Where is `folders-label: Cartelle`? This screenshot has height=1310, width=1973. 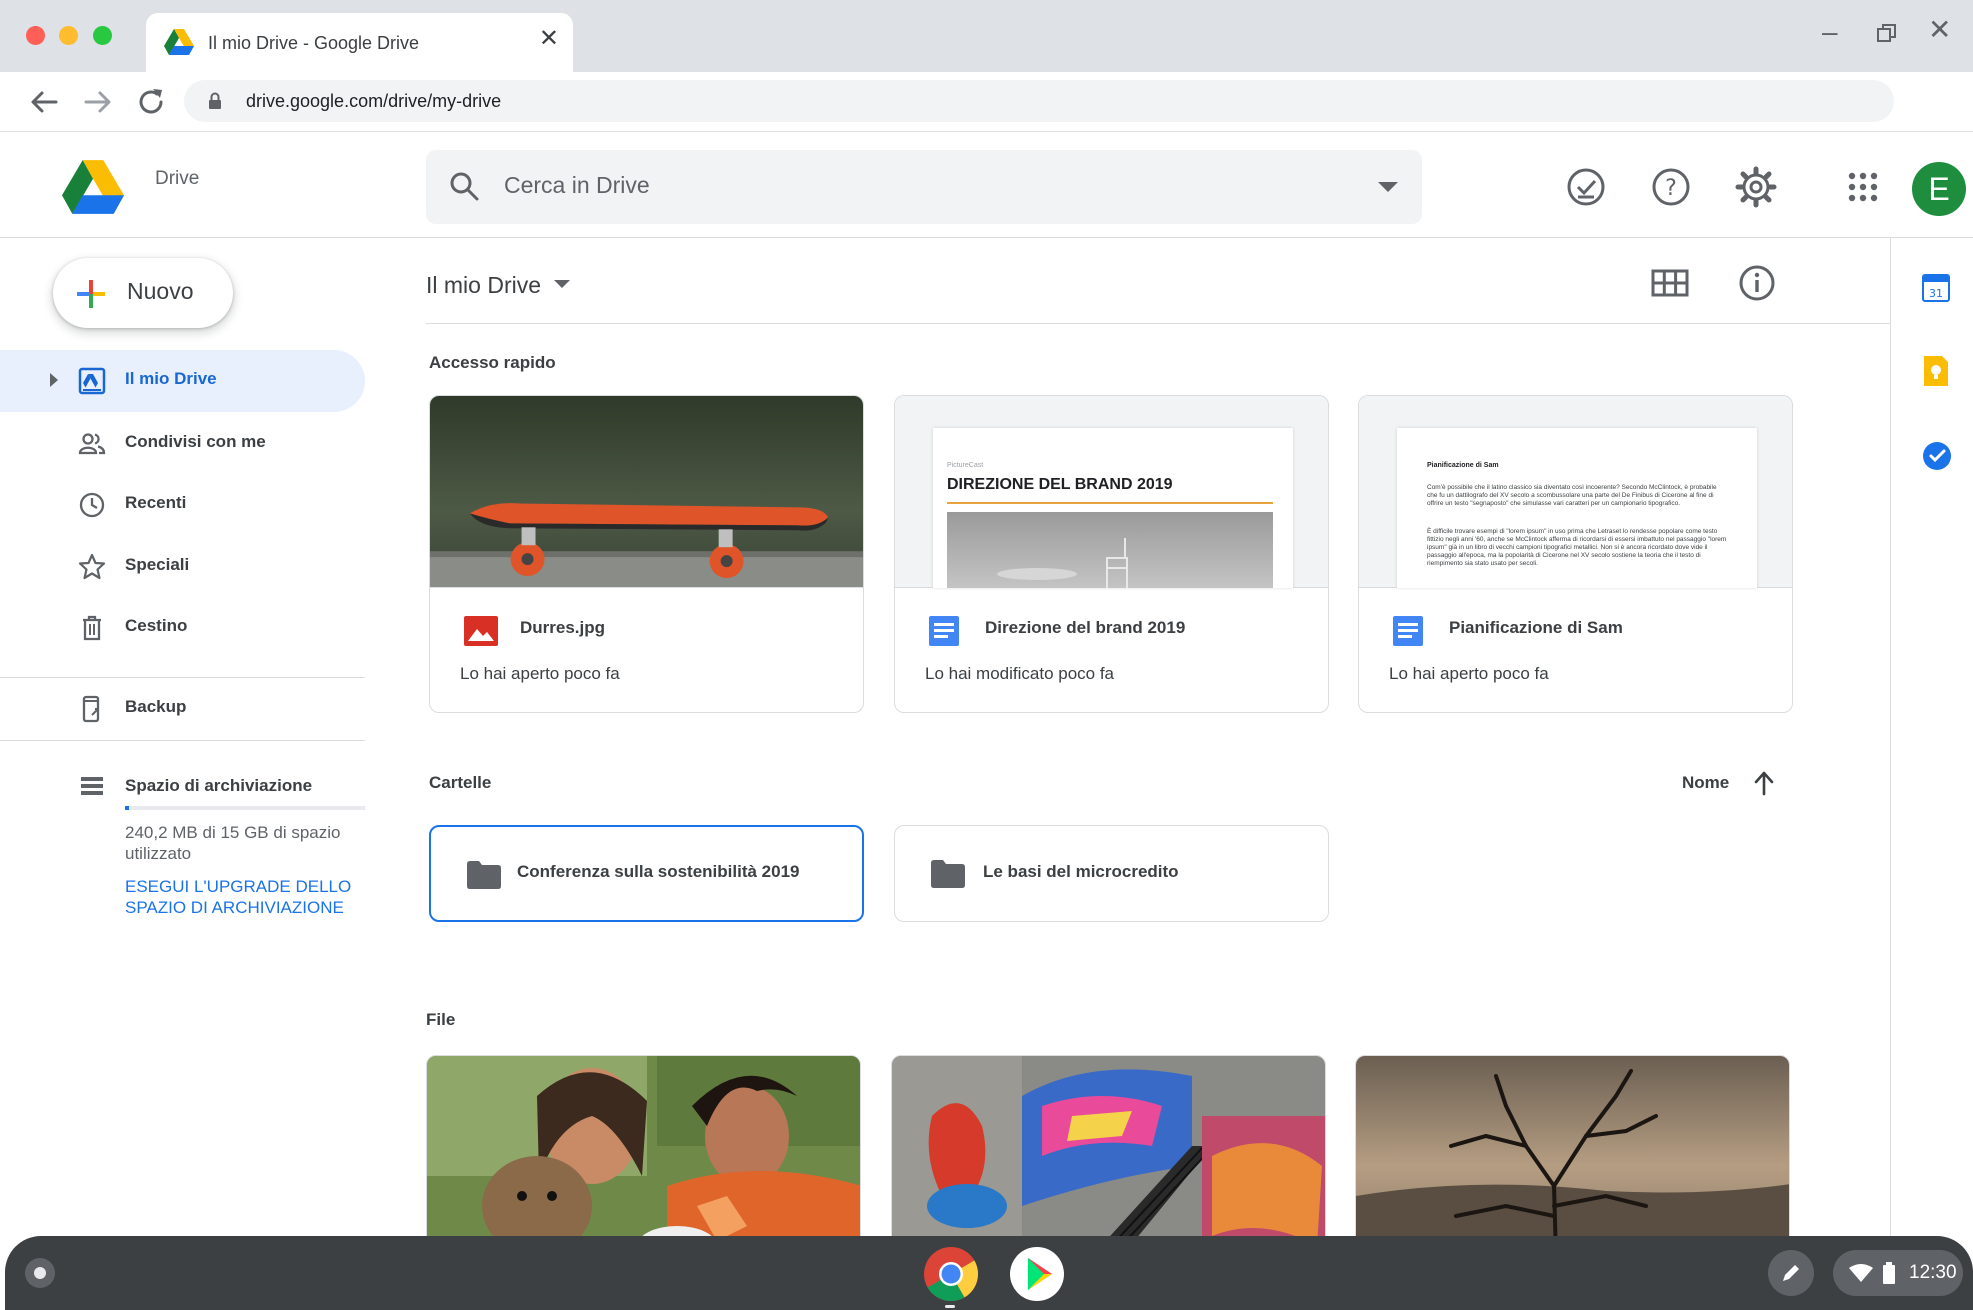
folders-label: Cartelle is located at coordinates (460, 782).